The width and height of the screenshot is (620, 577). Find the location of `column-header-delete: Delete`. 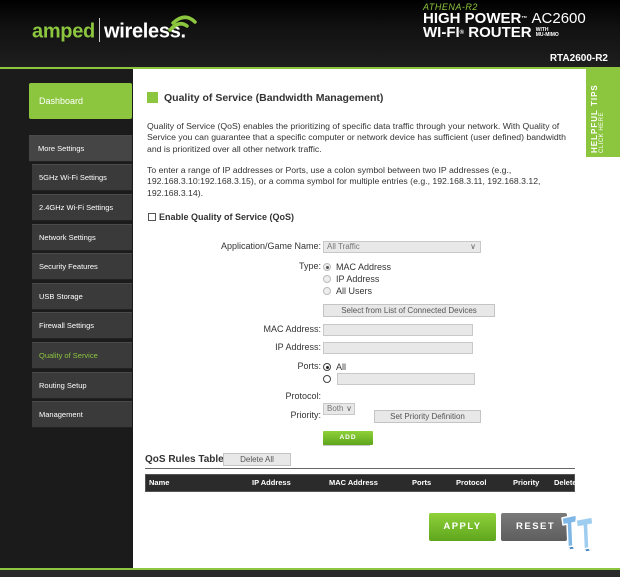

column-header-delete: Delete is located at coordinates (565, 482).